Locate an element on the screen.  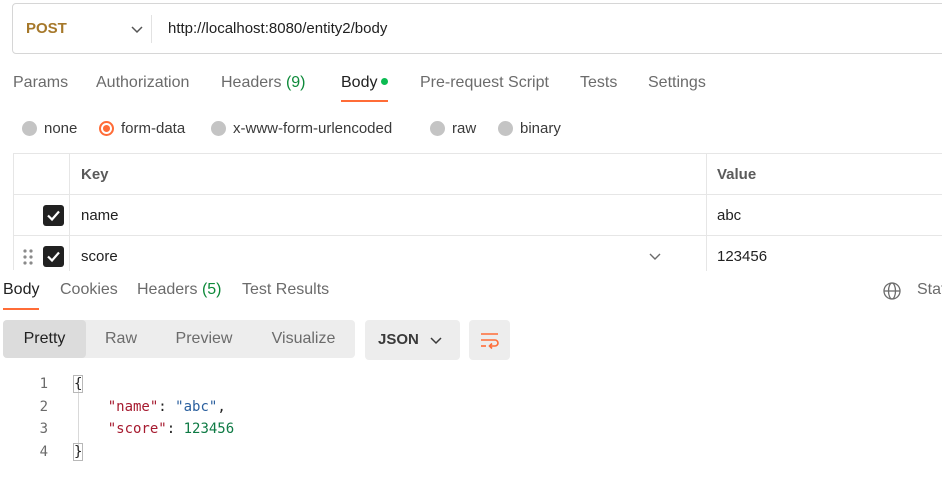
json-key: "score" is located at coordinates (137, 429).